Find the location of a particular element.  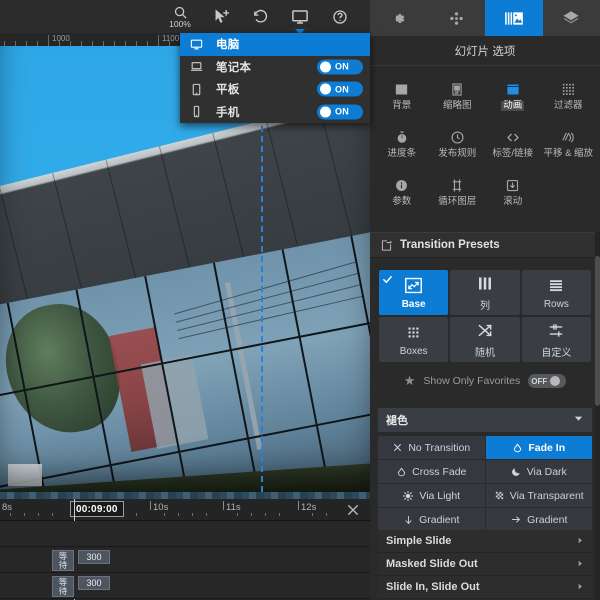

transition-cross-fade: Cross Fade is located at coordinates (431, 471).